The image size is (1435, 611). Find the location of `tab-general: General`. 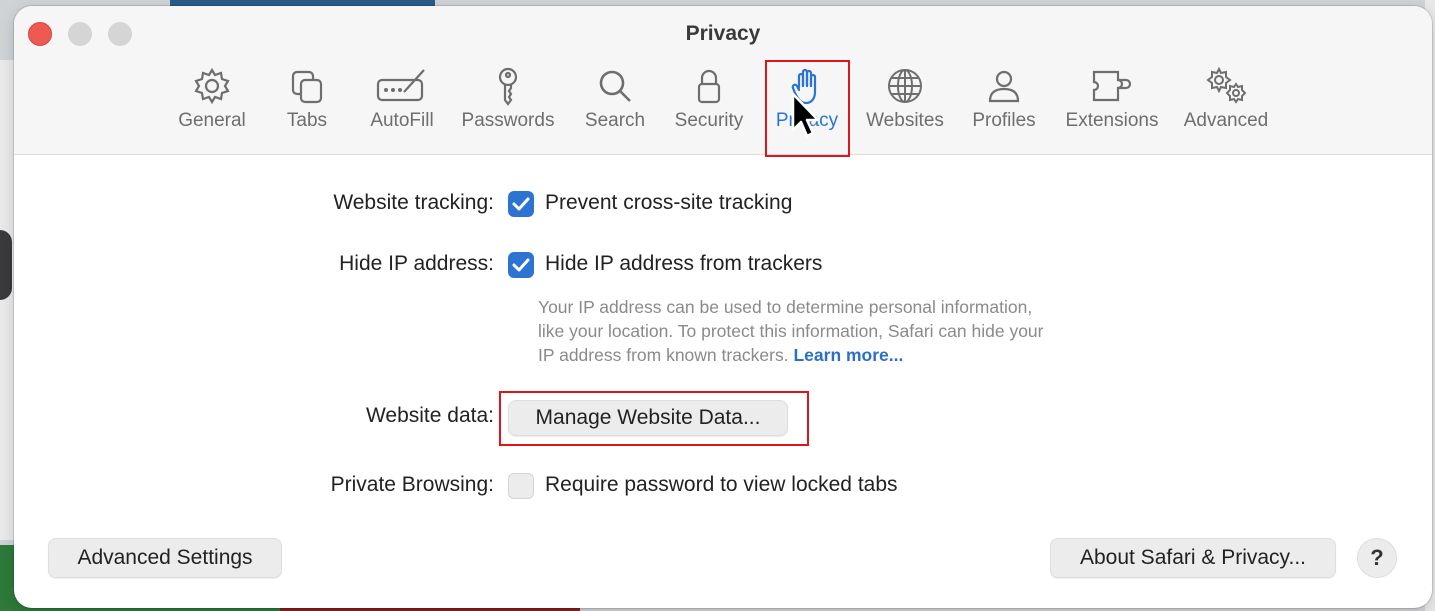

tab-general: General is located at coordinates (212, 99).